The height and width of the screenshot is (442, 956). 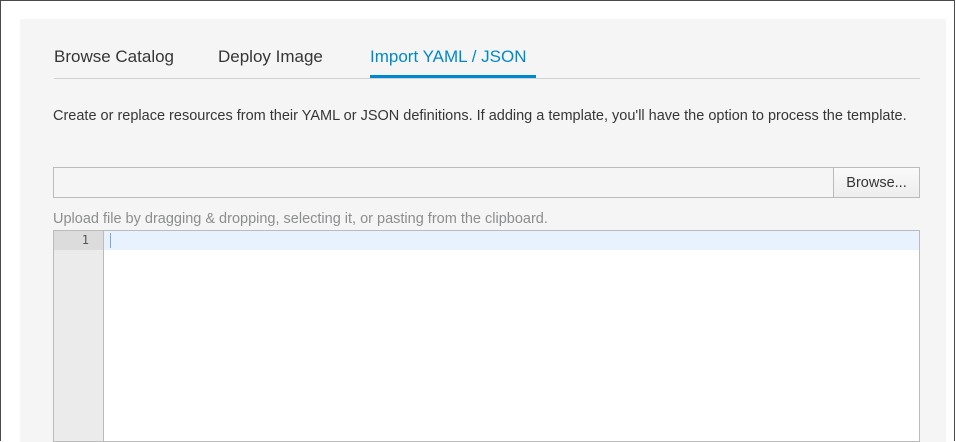 I want to click on editor-gutter: 1, so click(x=79, y=336).